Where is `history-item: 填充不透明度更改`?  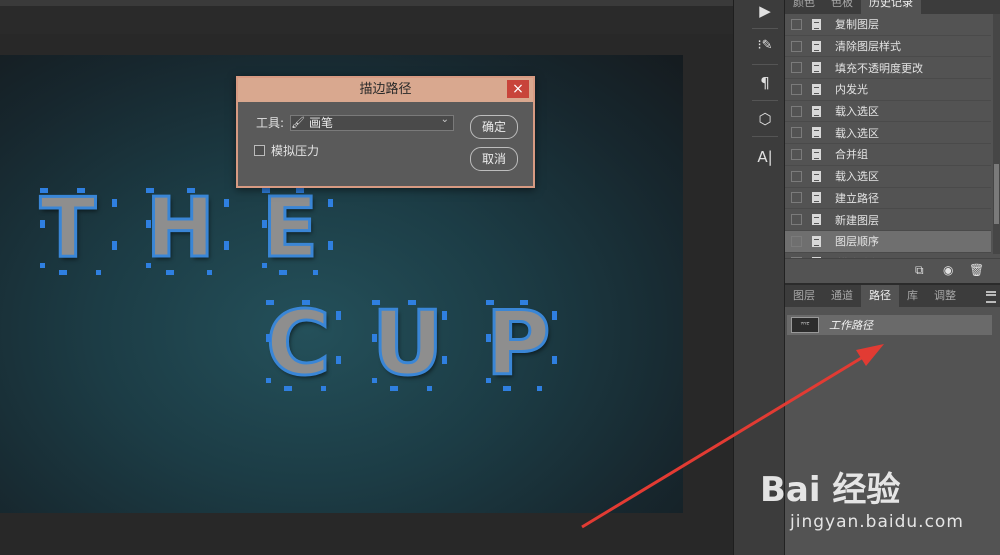 history-item: 填充不透明度更改 is located at coordinates (888, 68).